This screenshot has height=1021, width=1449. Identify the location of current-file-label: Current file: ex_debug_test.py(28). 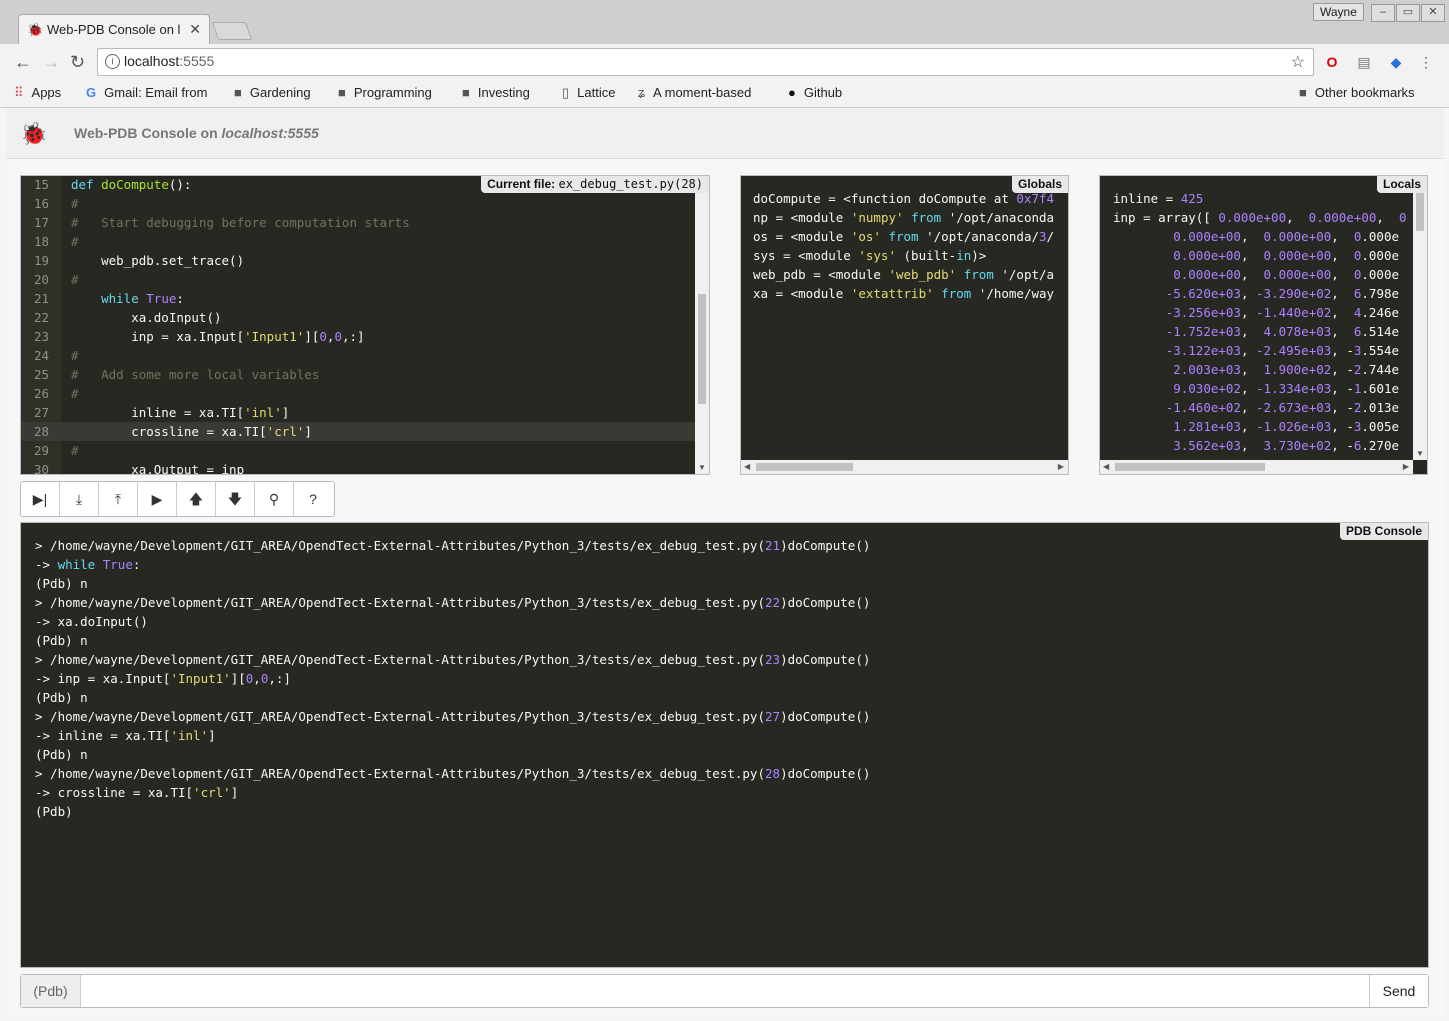
(595, 184).